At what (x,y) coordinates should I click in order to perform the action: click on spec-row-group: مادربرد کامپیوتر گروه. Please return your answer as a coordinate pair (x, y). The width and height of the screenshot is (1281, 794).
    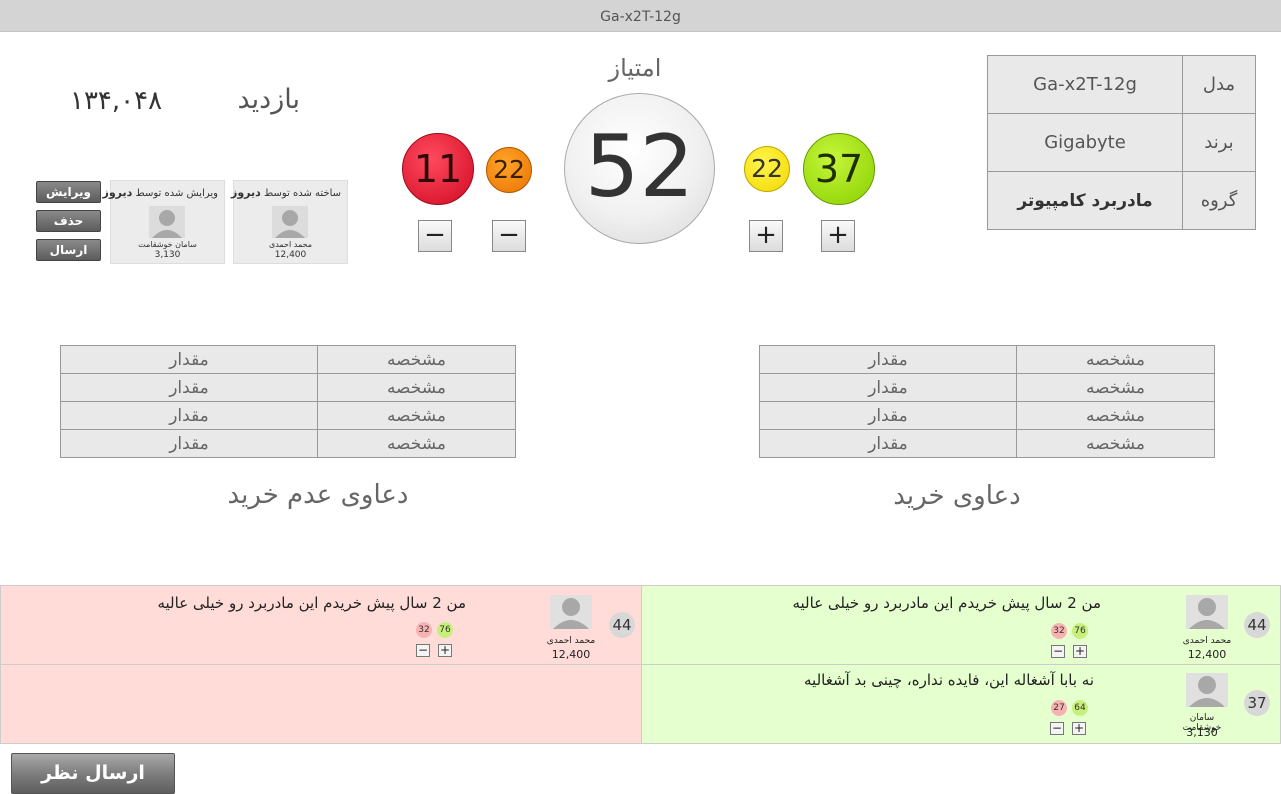
    Looking at the image, I should click on (1121, 200).